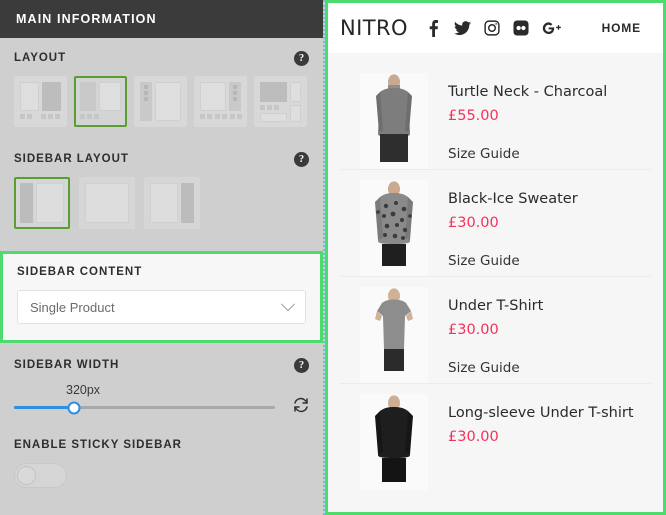 This screenshot has width=666, height=515. I want to click on sidebar-layout-section: SIDEBAR LAYOUT ?, so click(161, 186).